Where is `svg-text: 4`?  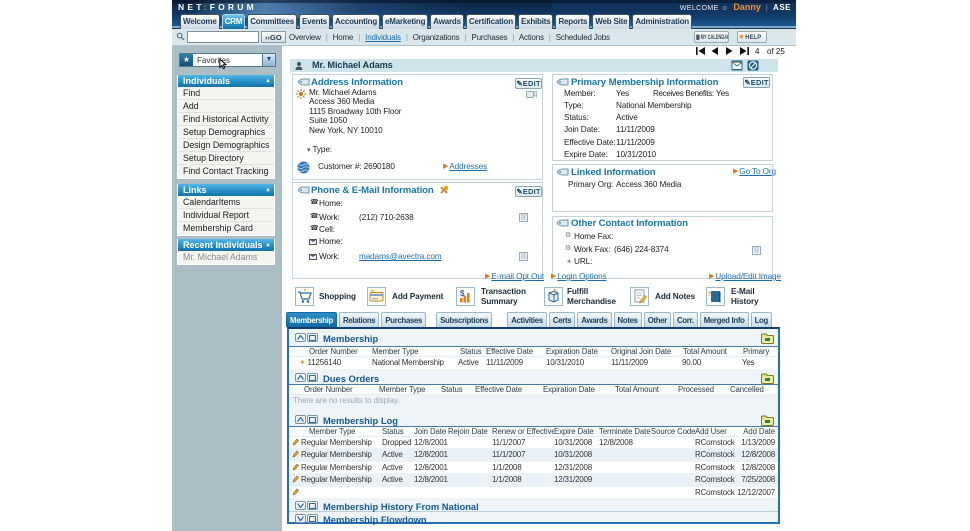 svg-text: 4 is located at coordinates (757, 51).